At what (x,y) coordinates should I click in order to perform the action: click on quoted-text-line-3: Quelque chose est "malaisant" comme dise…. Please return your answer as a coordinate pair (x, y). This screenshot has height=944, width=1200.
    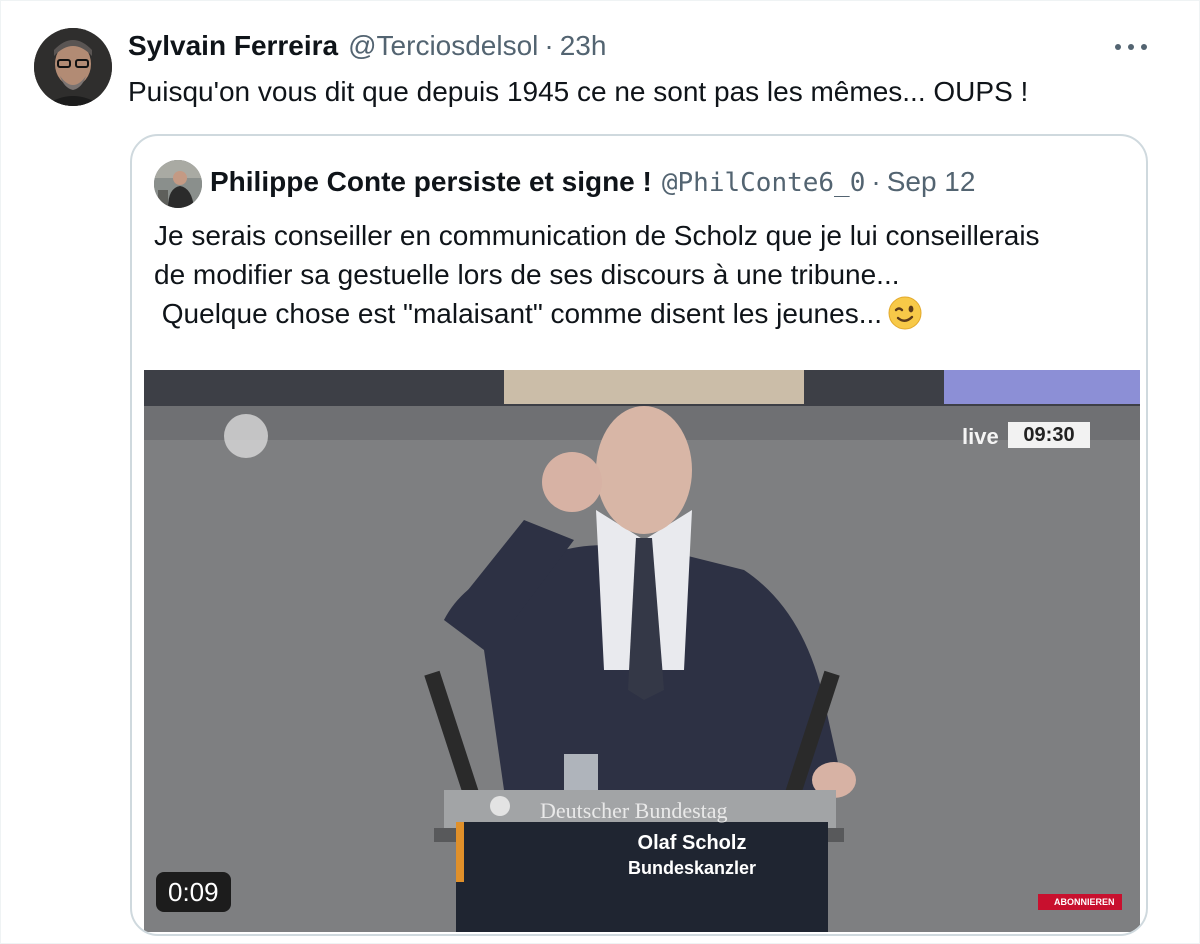
    Looking at the image, I should click on (518, 313).